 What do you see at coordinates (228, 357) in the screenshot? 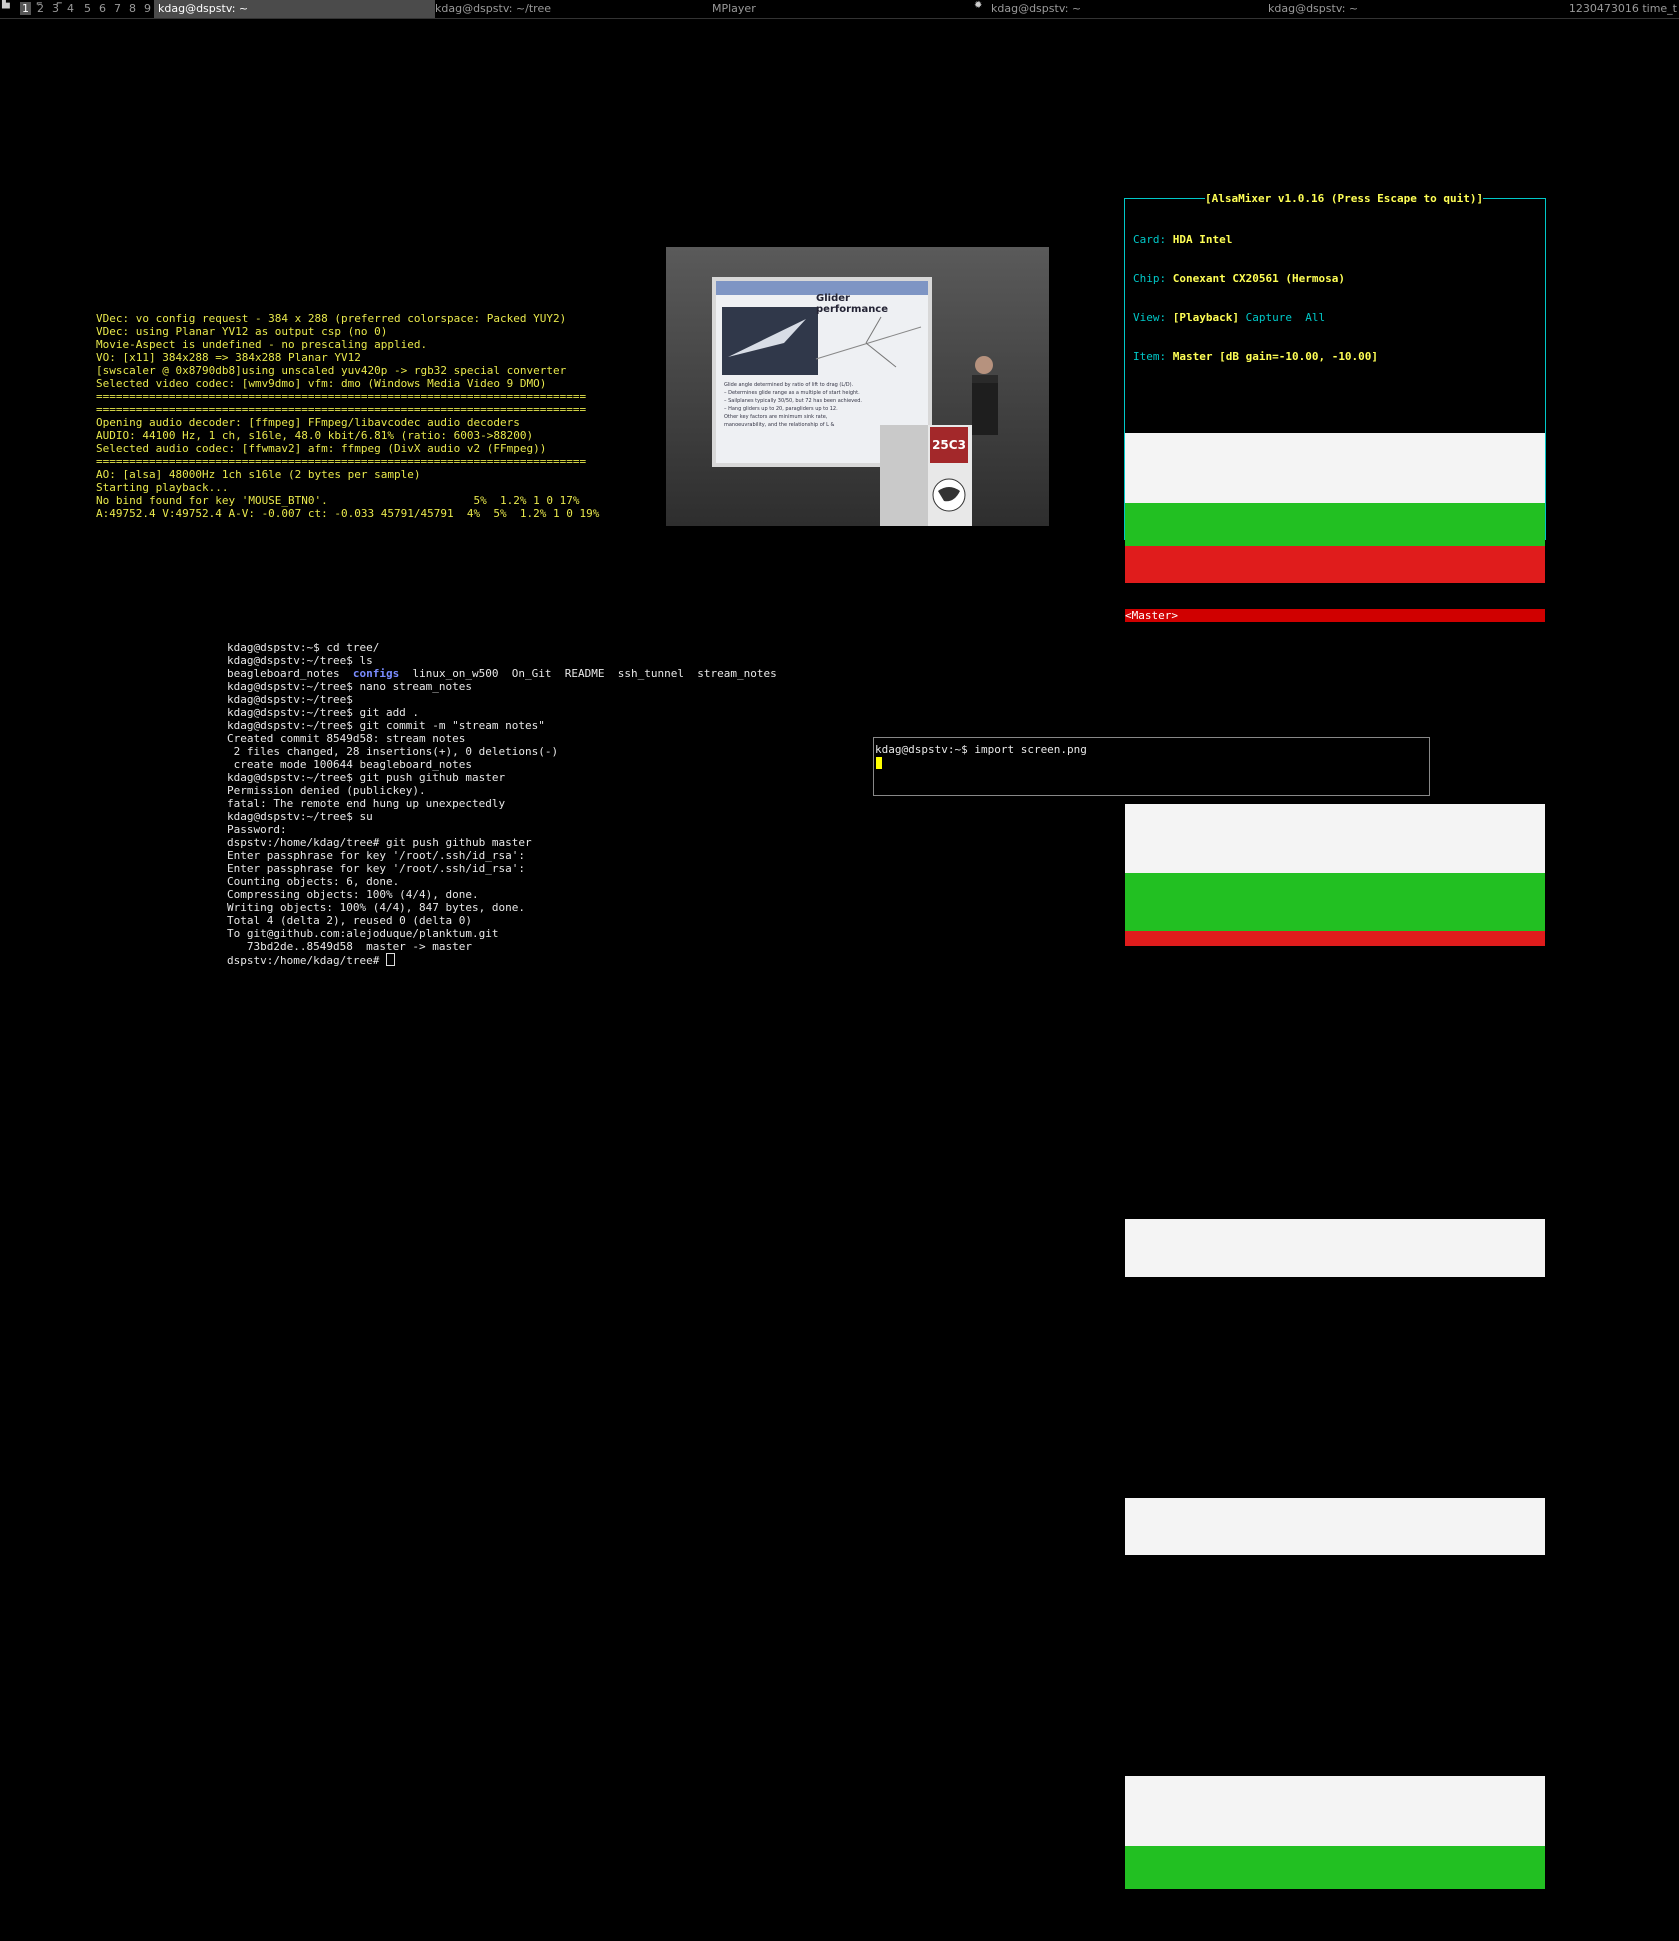
I see `console-line: VO: [x11] 384x288 => 384x288 Planar YV12` at bounding box center [228, 357].